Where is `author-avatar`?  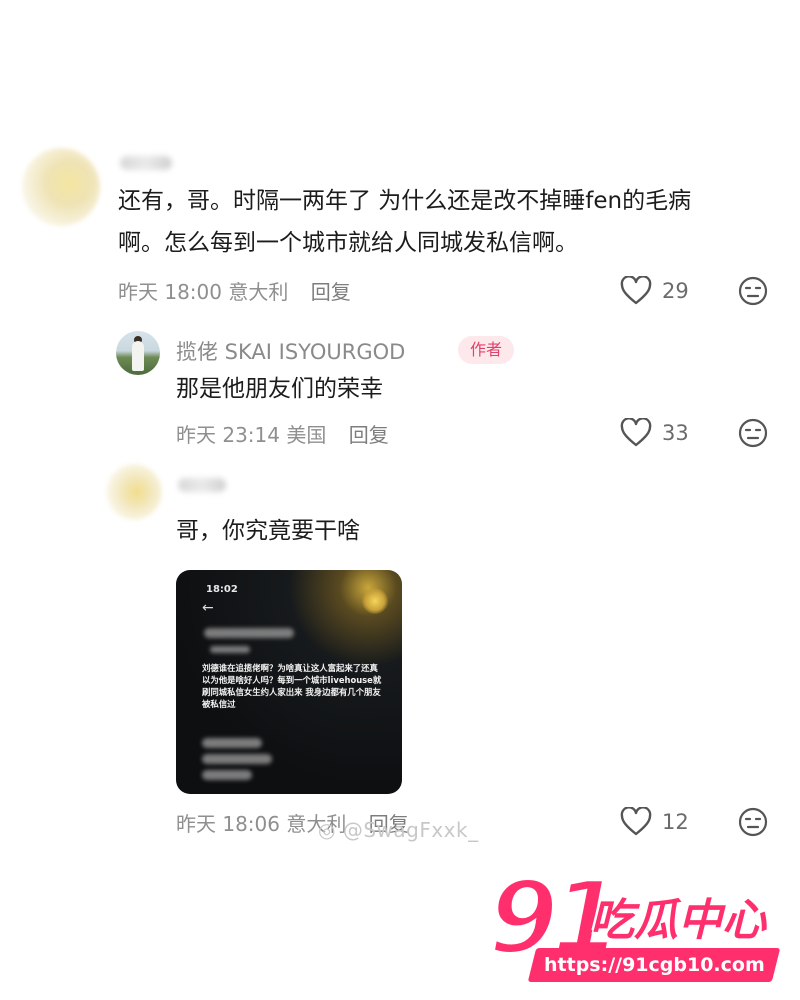
author-avatar is located at coordinates (138, 353).